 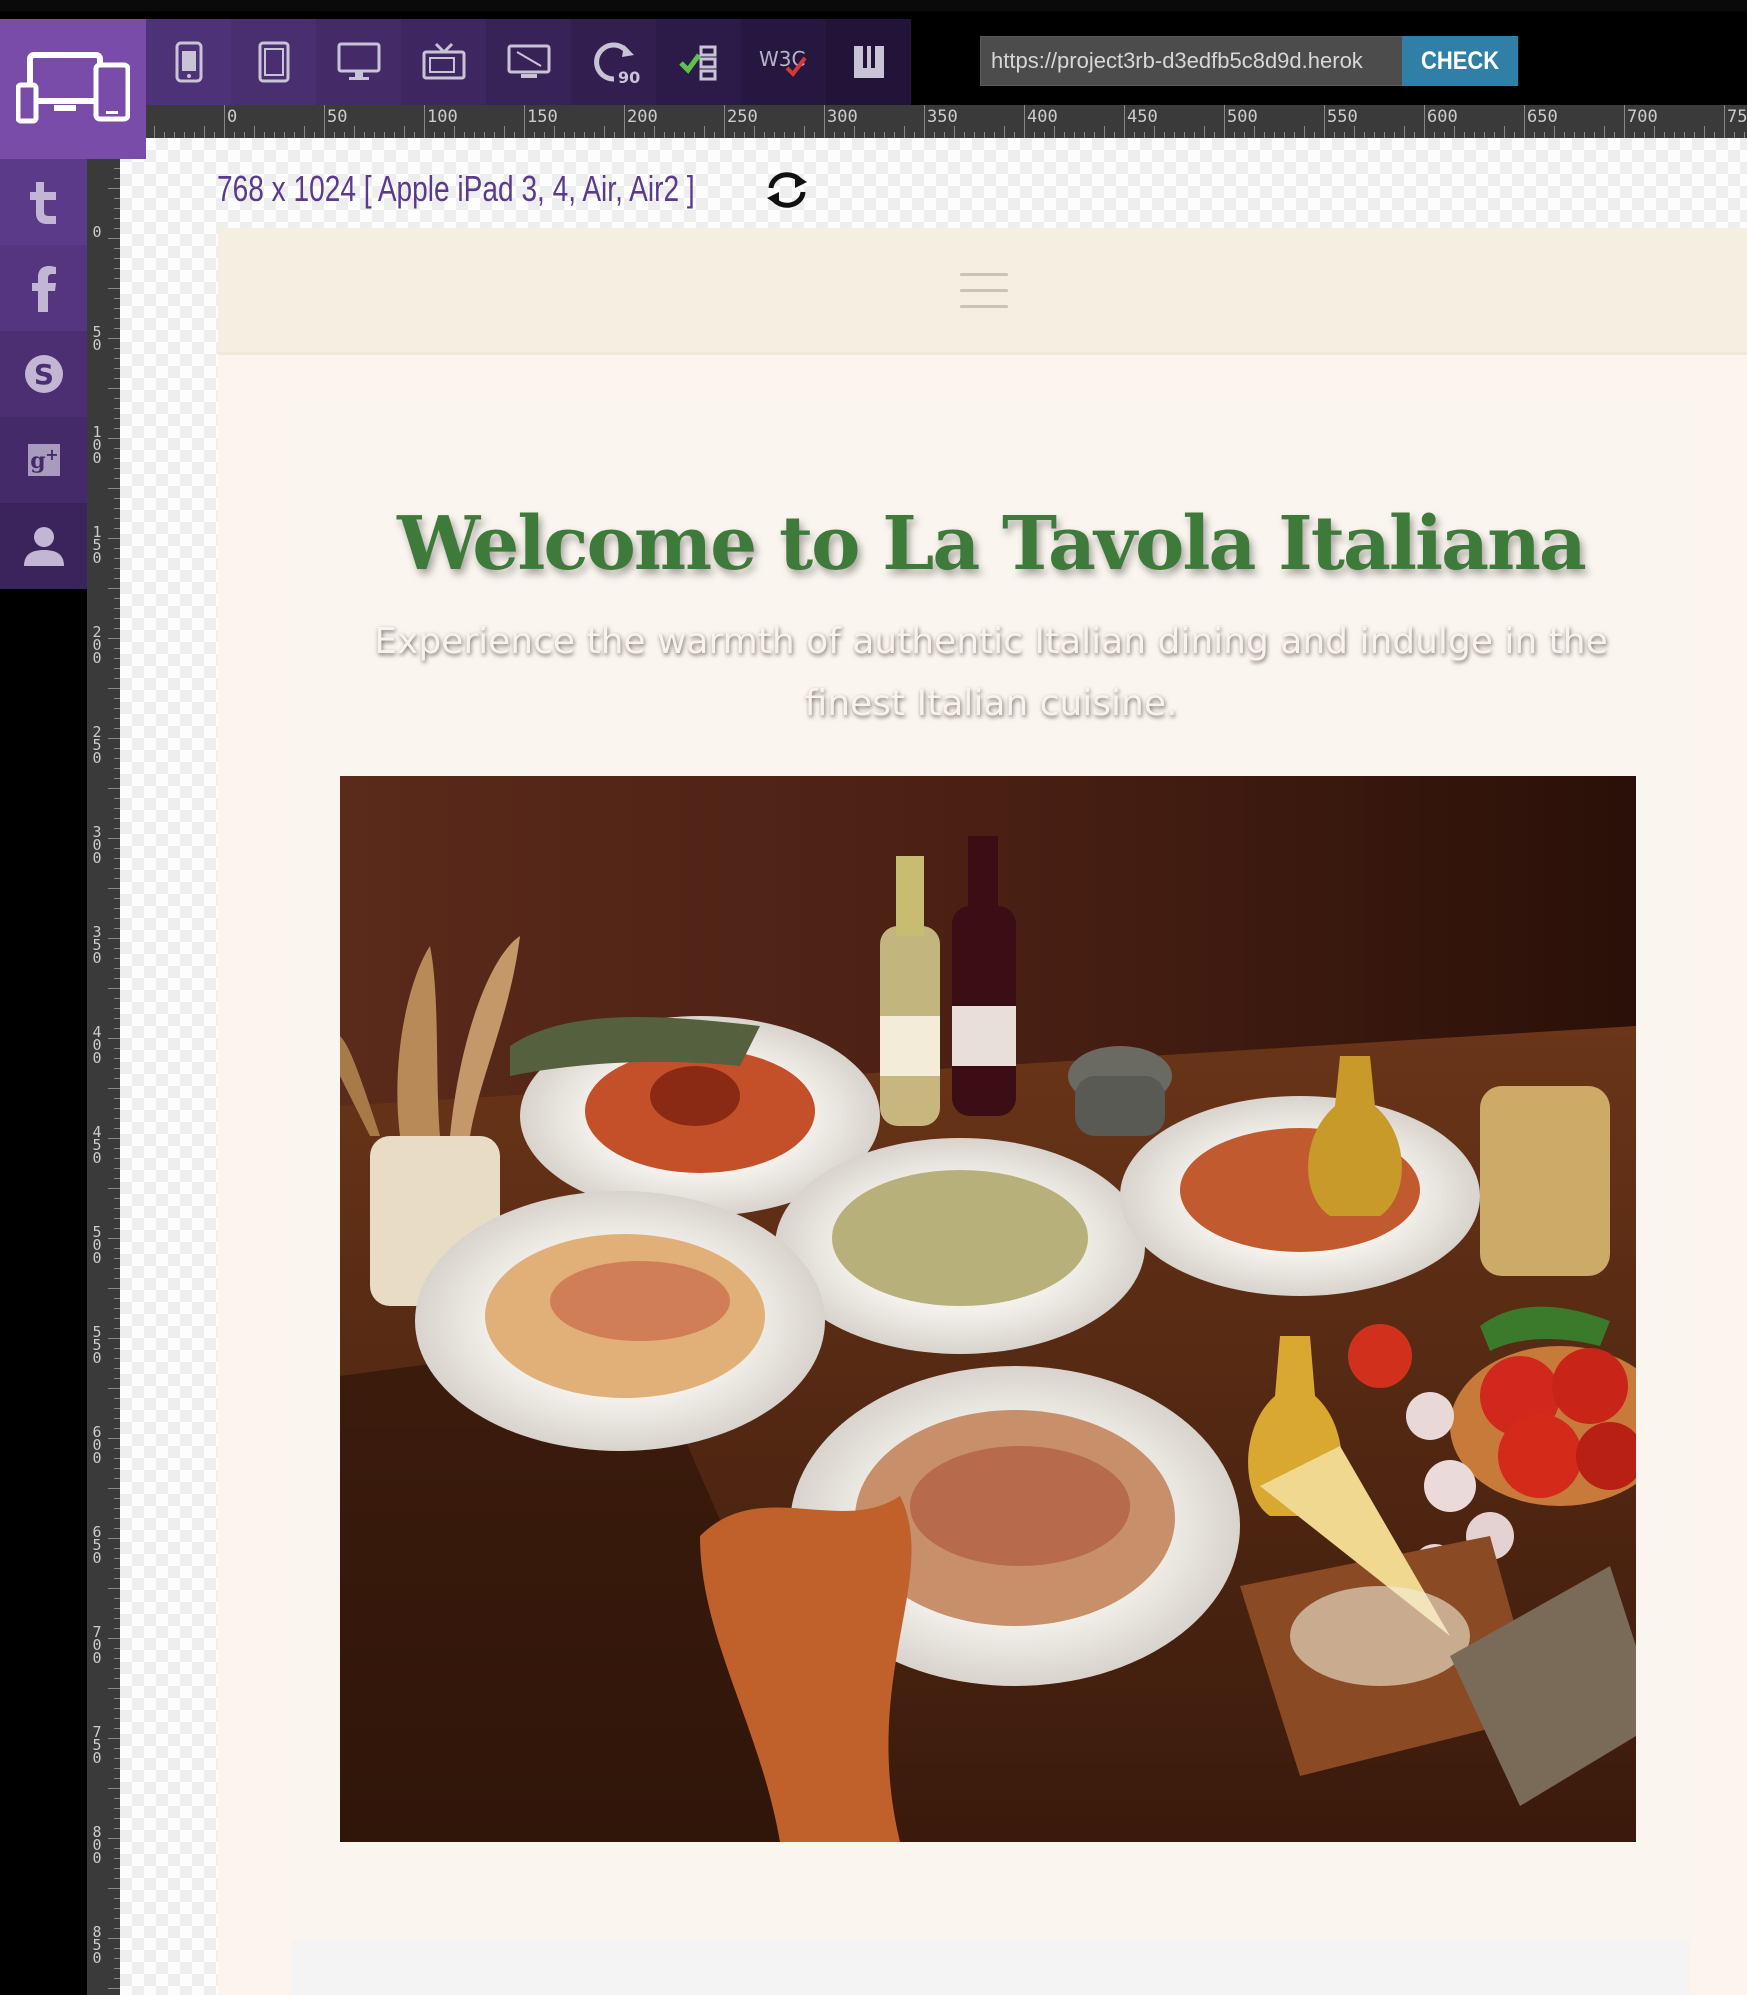 I want to click on ruler-label: 450, so click(x=1142, y=117).